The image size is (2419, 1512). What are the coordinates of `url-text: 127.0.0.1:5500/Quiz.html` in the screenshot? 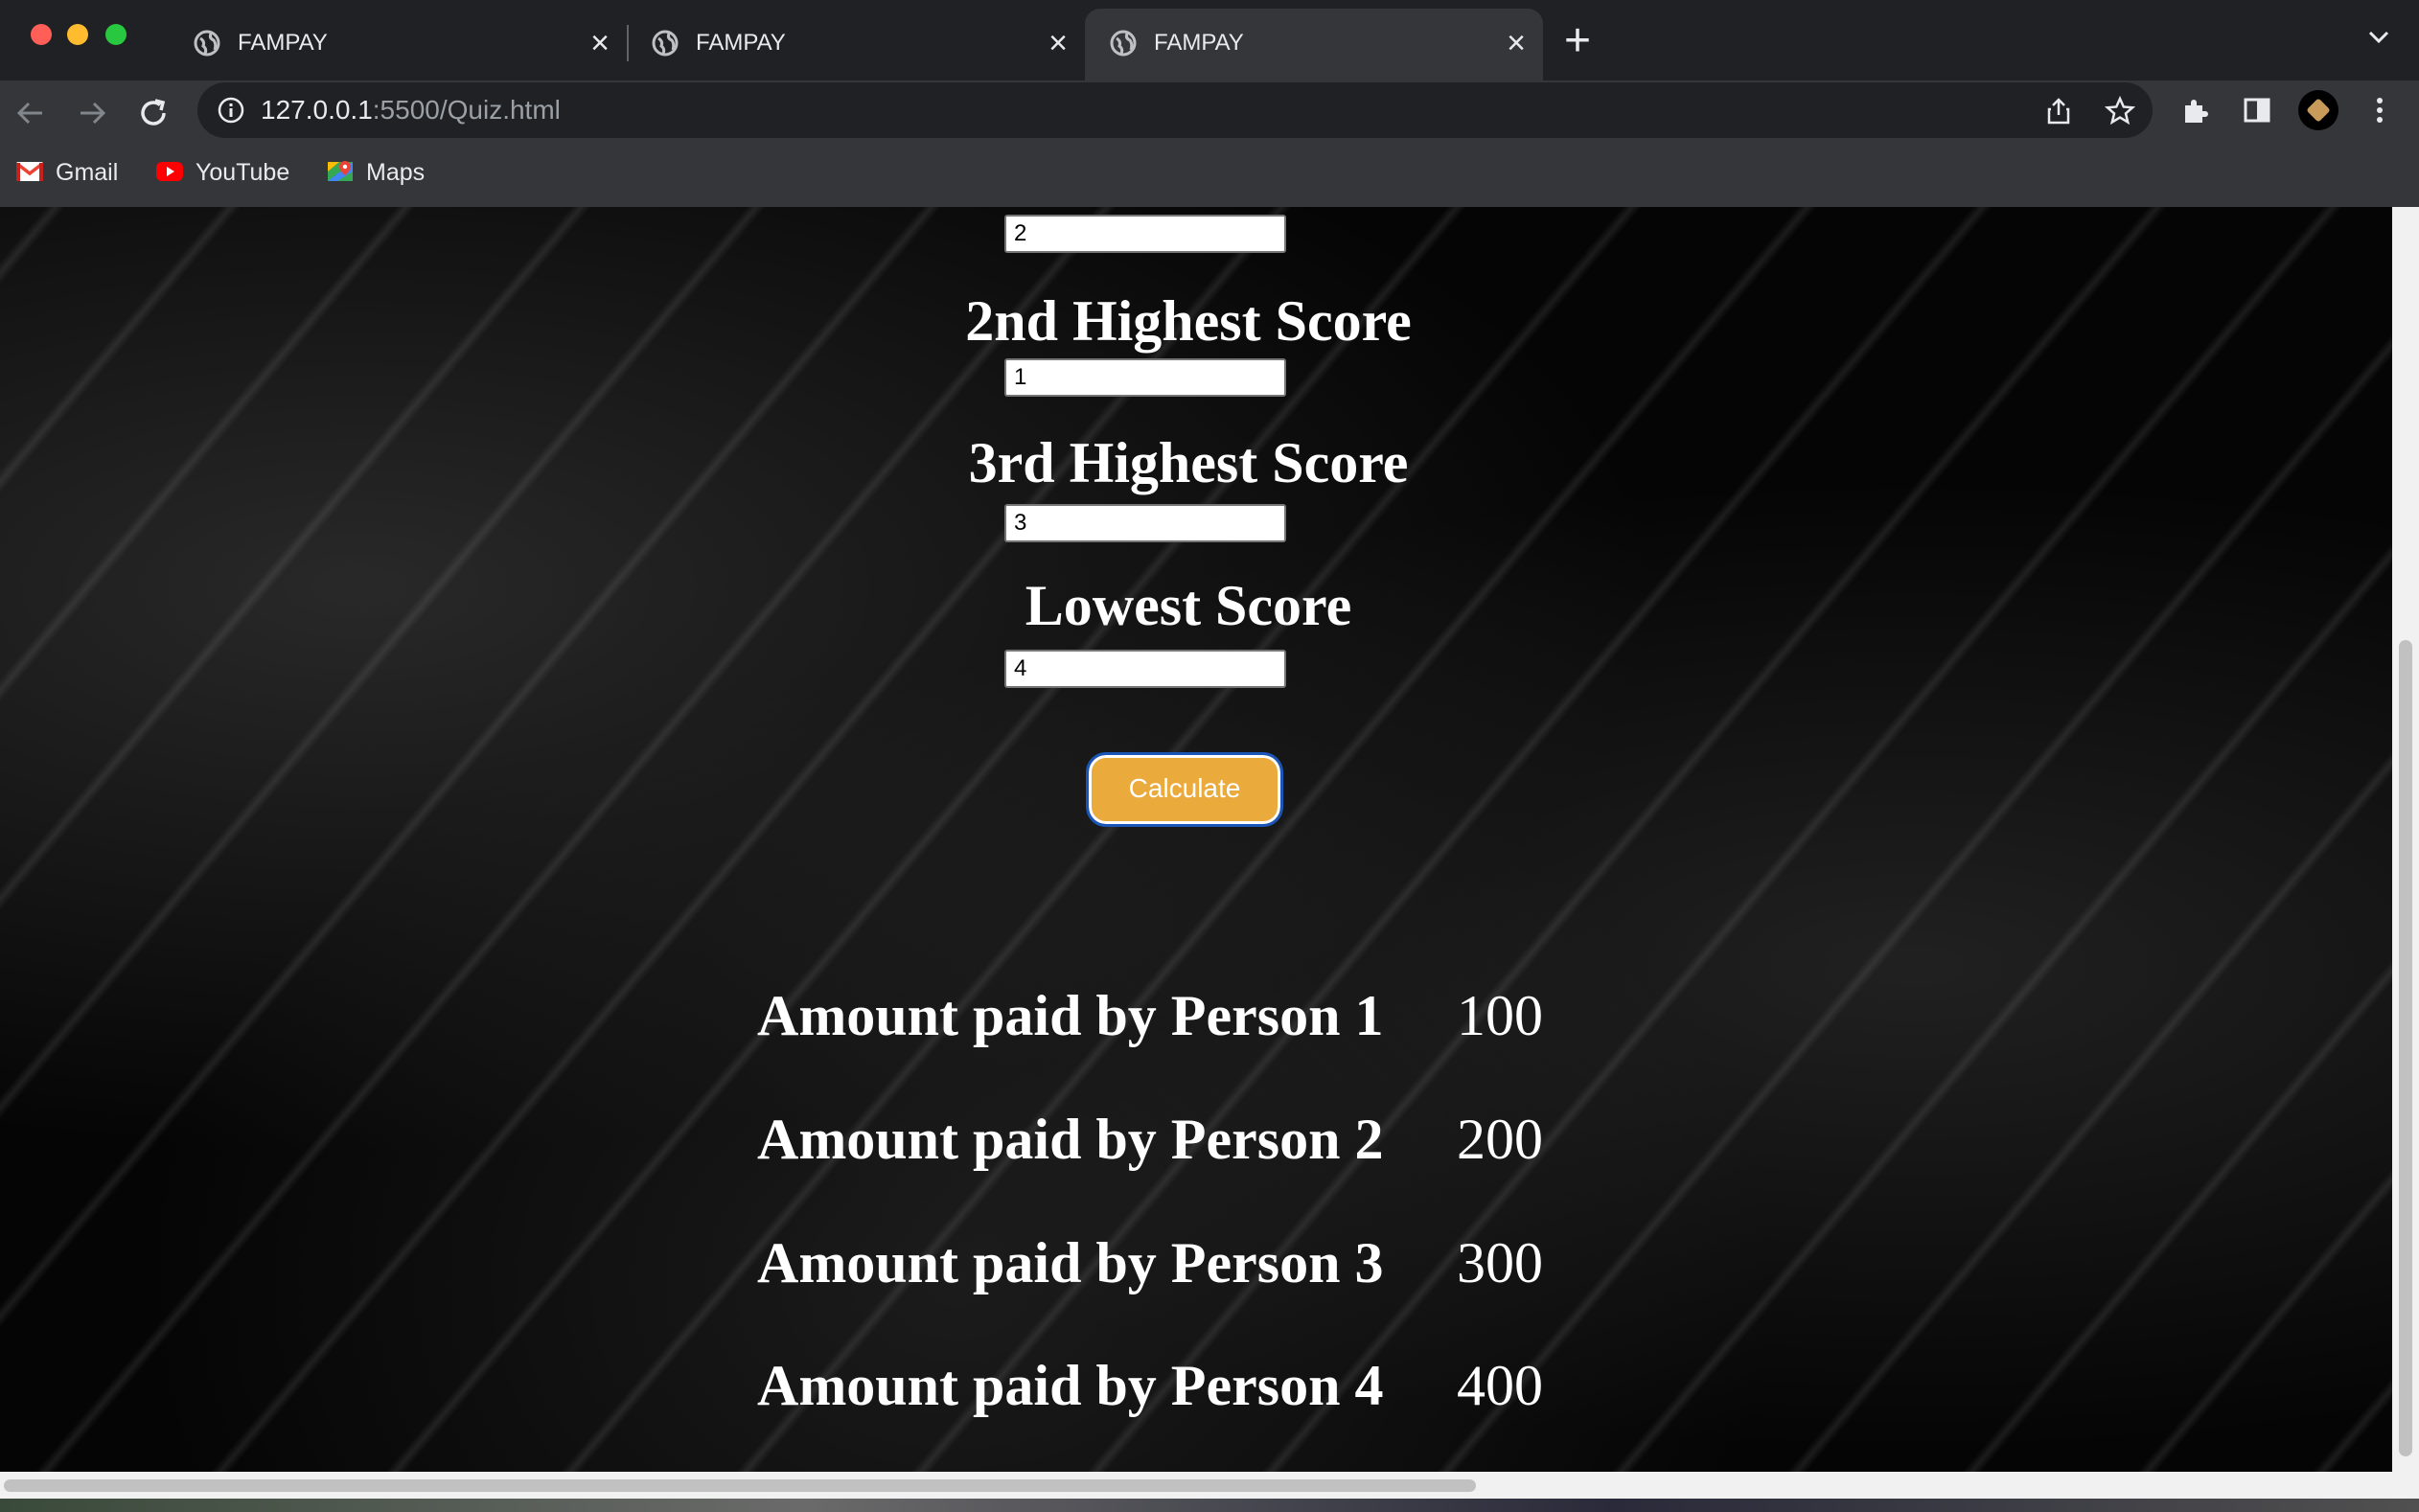 It's located at (411, 110).